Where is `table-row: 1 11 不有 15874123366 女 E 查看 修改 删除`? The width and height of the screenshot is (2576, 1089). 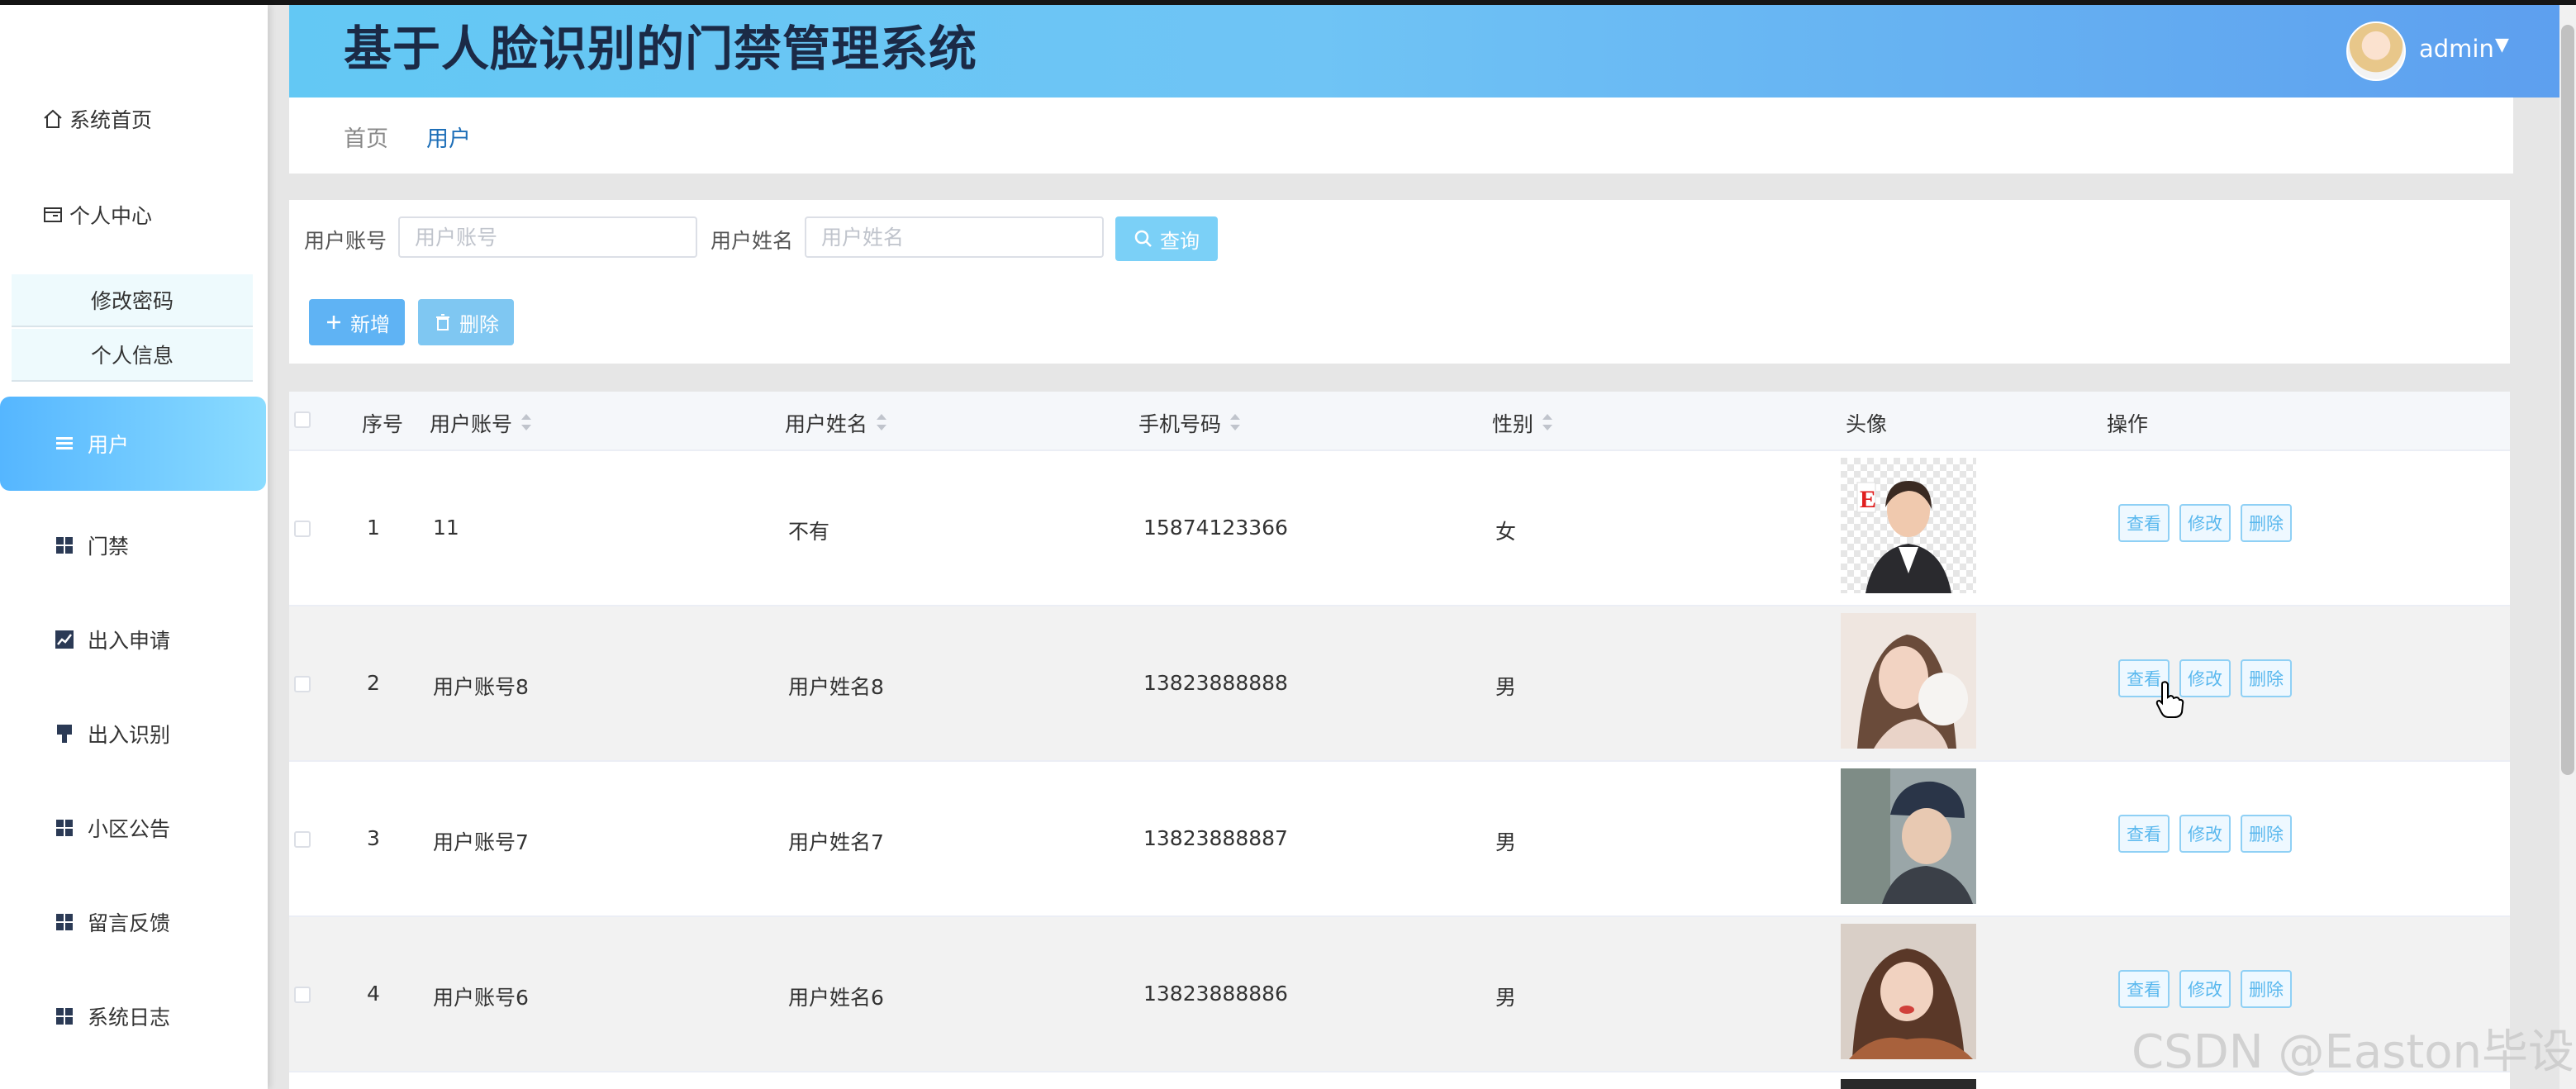
table-row: 1 11 不有 15874123366 女 E 查看 修改 删除 is located at coordinates (1399, 528).